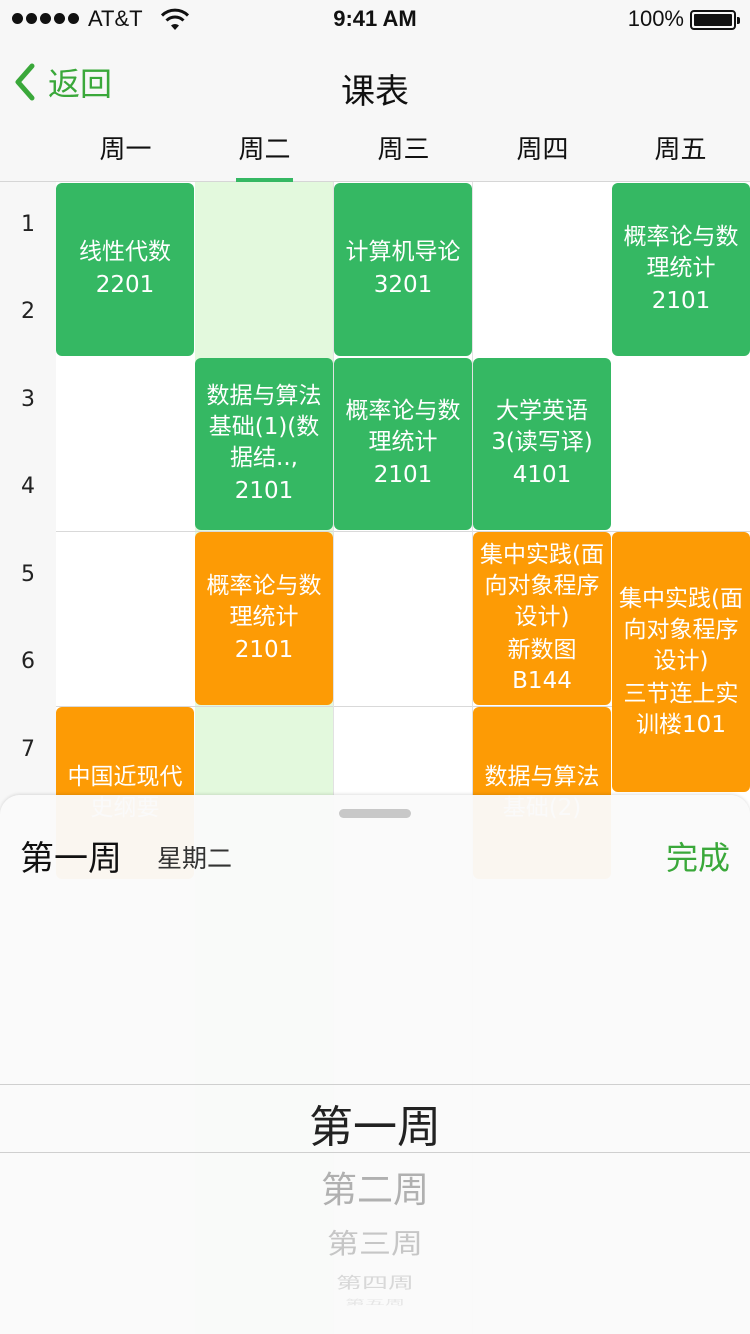 The image size is (750, 1334). Describe the element at coordinates (125, 155) in the screenshot. I see `tab-monday: 周一` at that location.